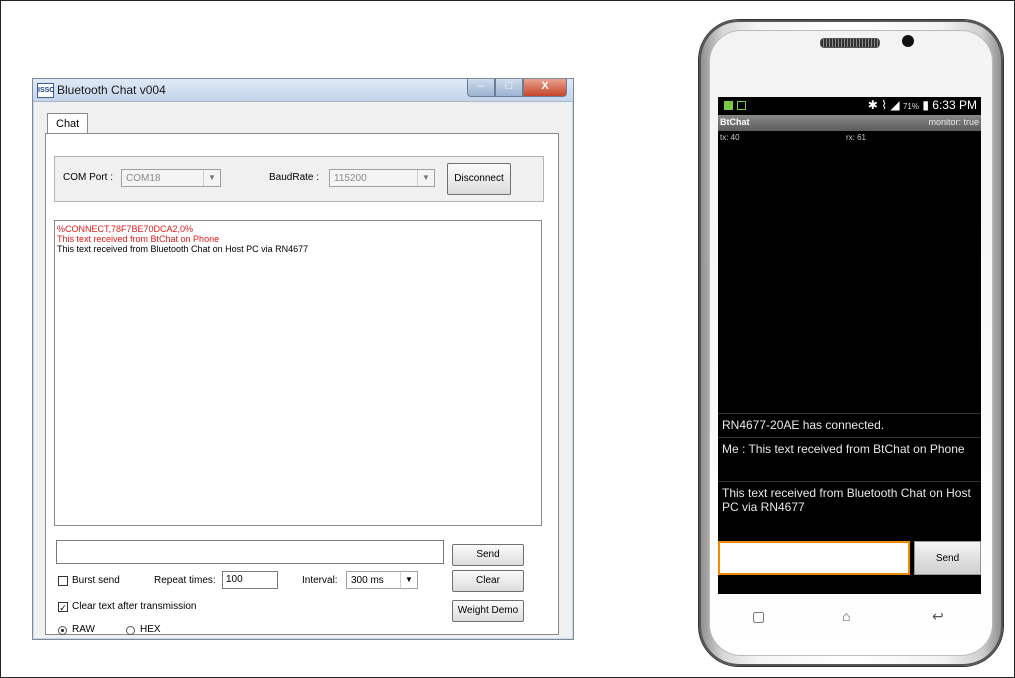  What do you see at coordinates (45, 90) in the screenshot?
I see `app-logo-icon: ISSC` at bounding box center [45, 90].